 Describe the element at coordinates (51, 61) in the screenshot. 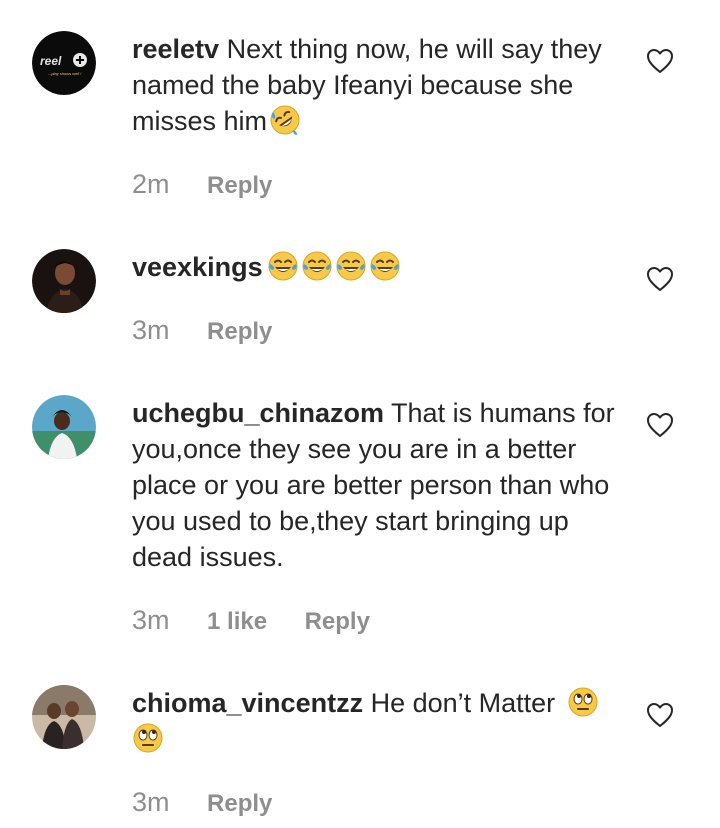

I see `avatar-logo-text: reel` at that location.